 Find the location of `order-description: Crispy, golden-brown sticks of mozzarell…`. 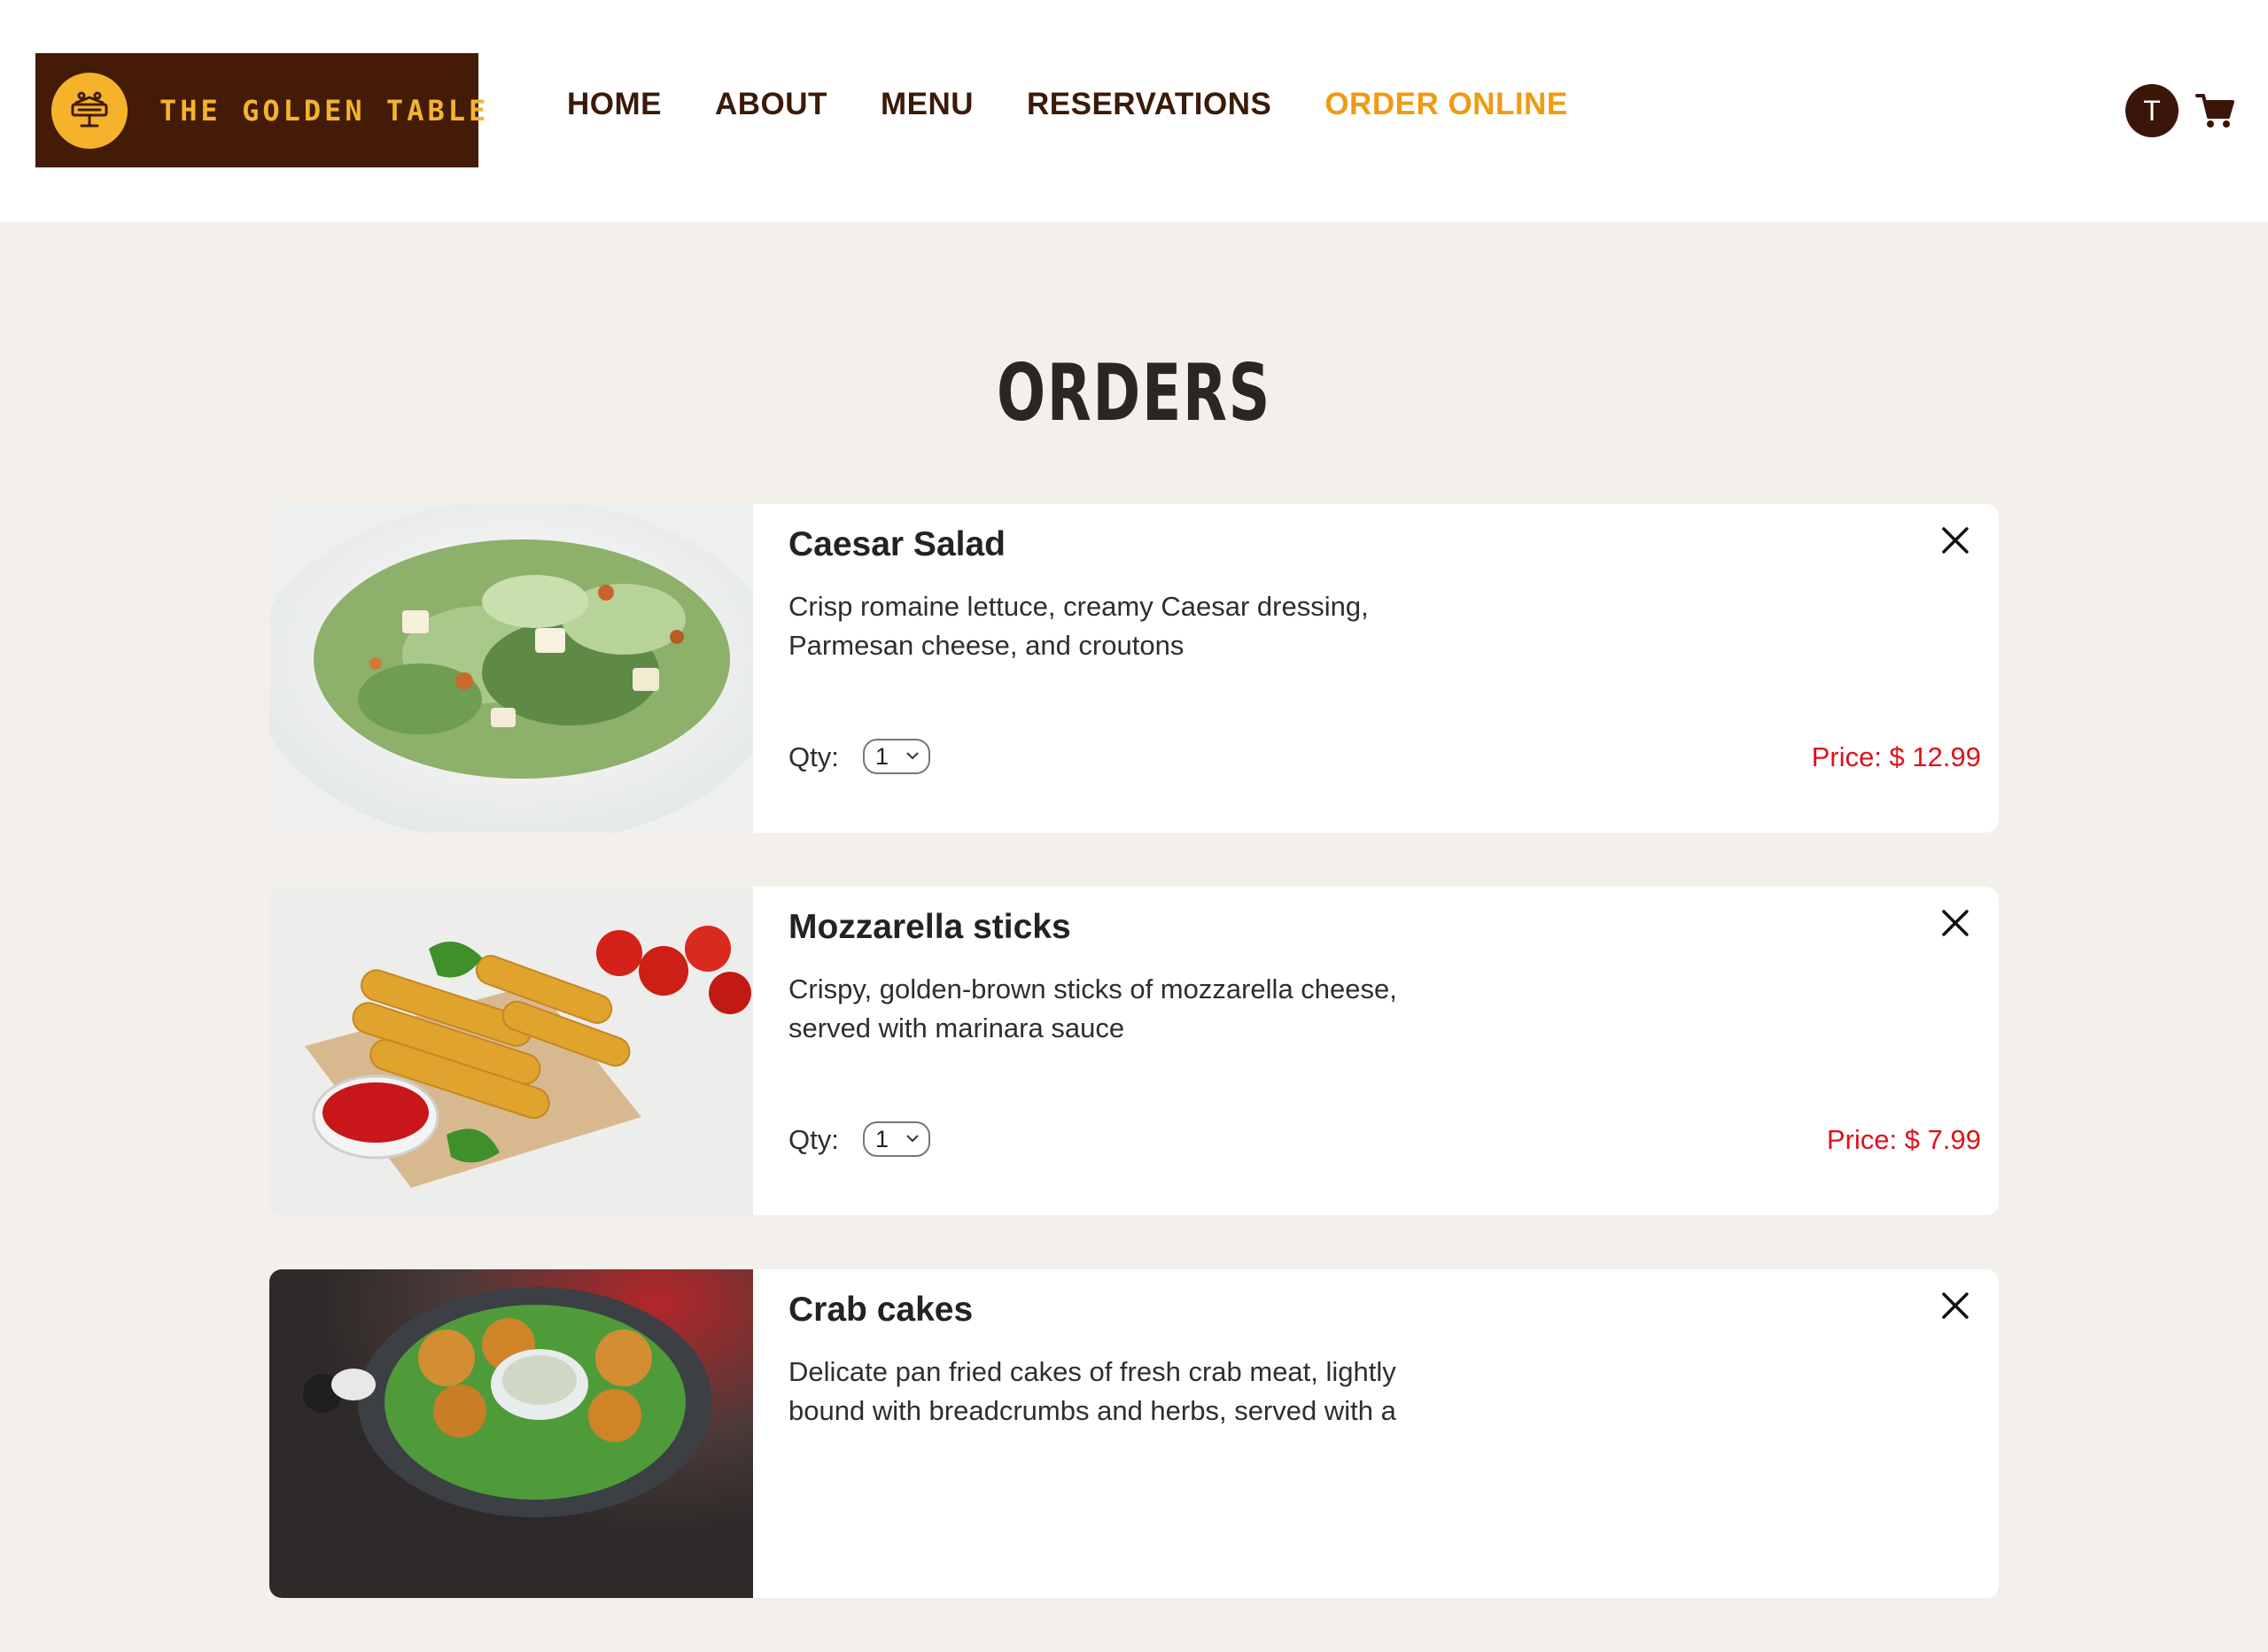

order-description: Crispy, golden-brown sticks of mozzarell… is located at coordinates (1092, 1008).